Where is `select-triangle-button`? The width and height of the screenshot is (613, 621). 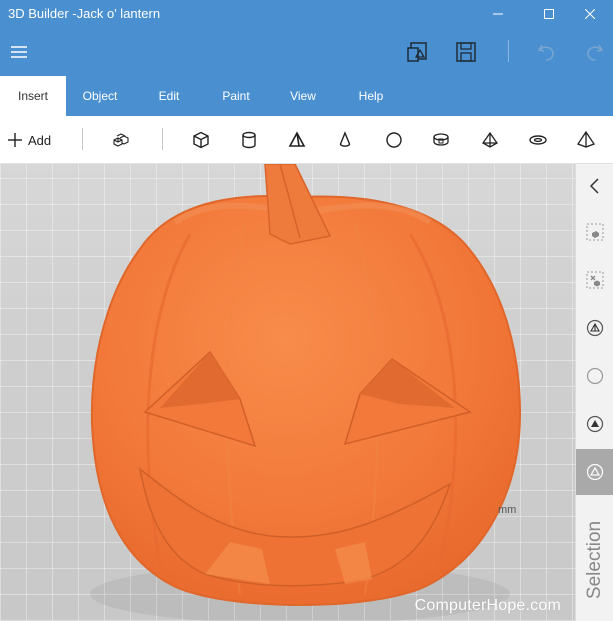 select-triangle-button is located at coordinates (595, 472).